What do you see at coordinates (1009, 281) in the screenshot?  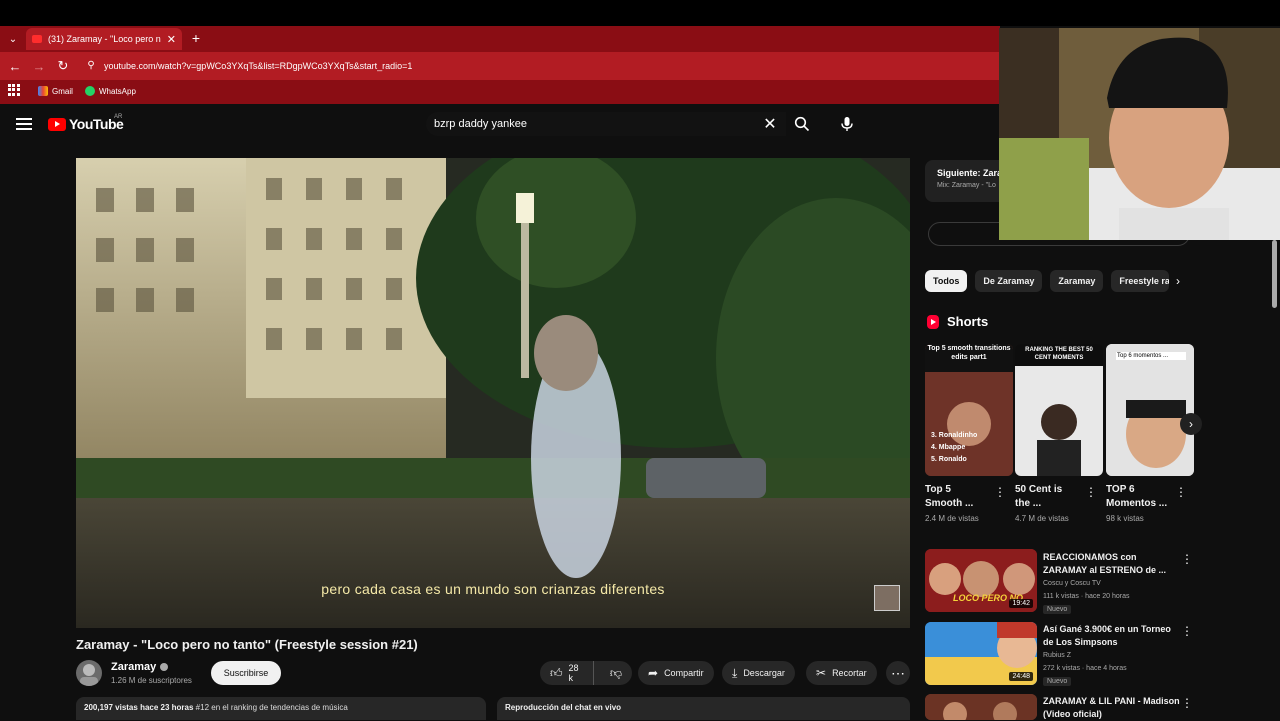 I see `chip-de-zaramay: De Zaramay` at bounding box center [1009, 281].